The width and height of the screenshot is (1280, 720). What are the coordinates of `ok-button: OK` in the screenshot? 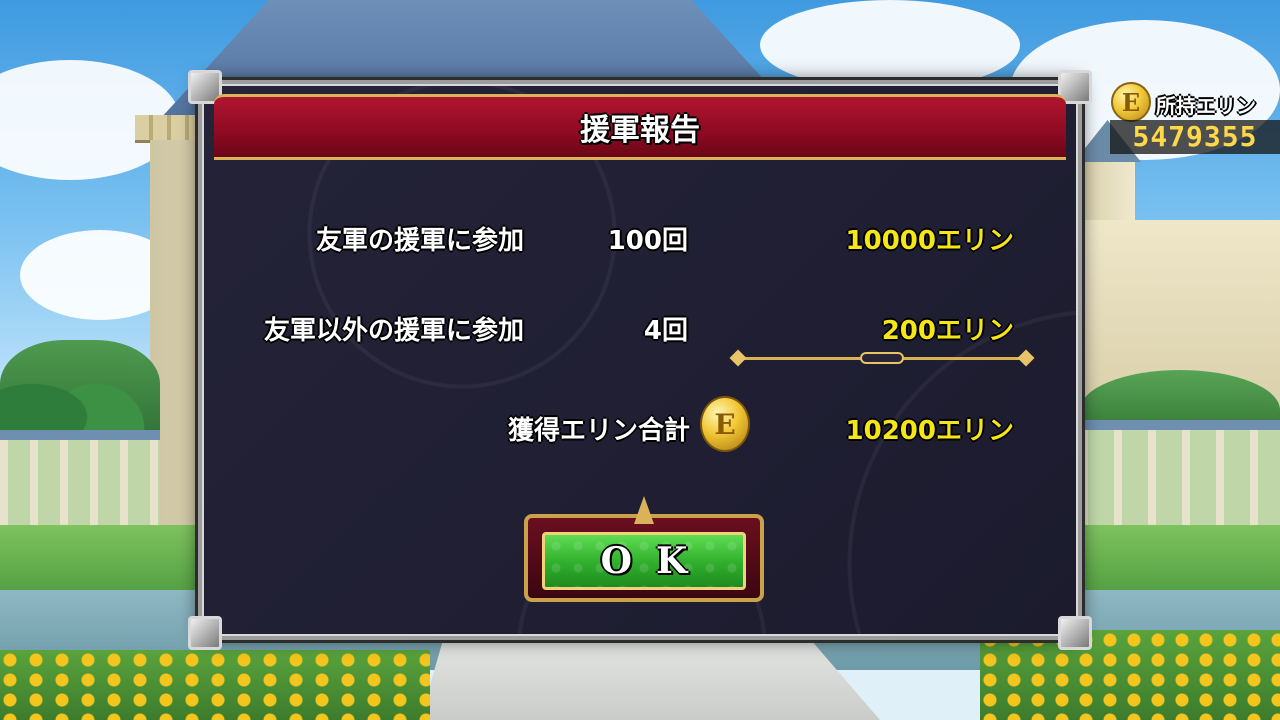 It's located at (644, 561).